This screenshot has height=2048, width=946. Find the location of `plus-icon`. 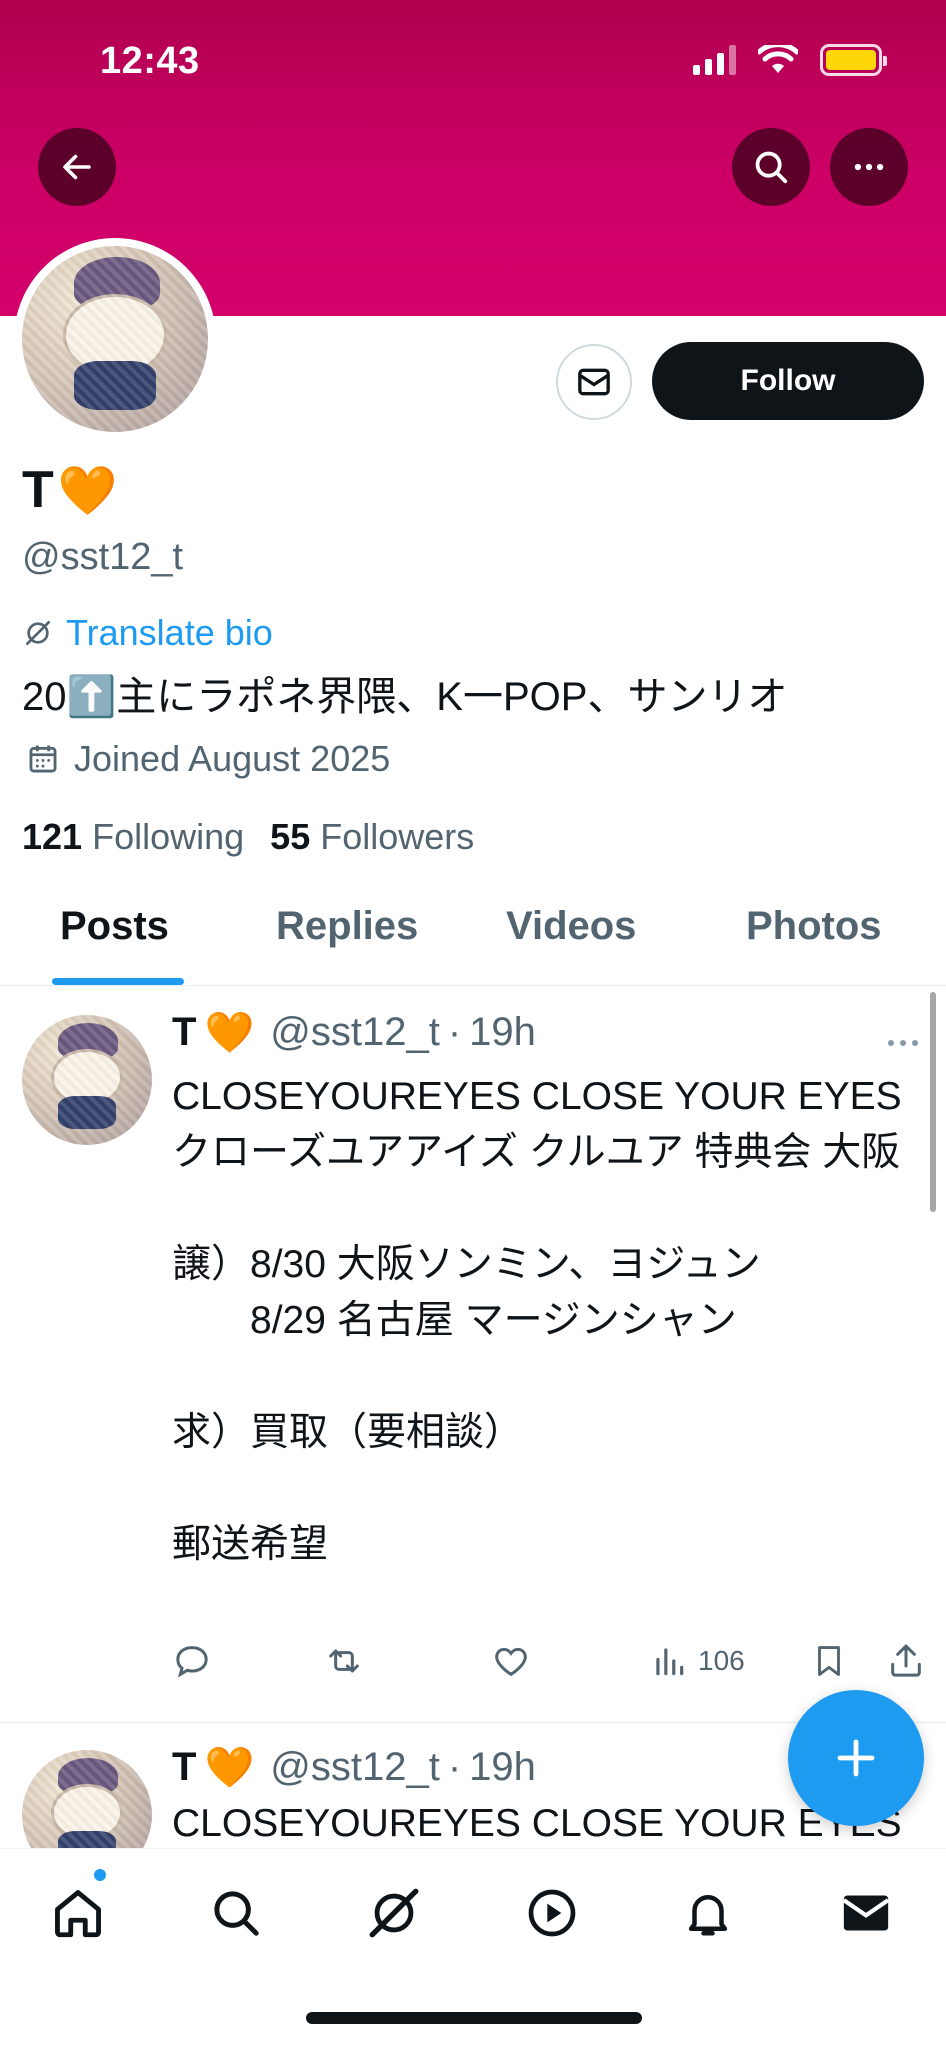

plus-icon is located at coordinates (856, 1758).